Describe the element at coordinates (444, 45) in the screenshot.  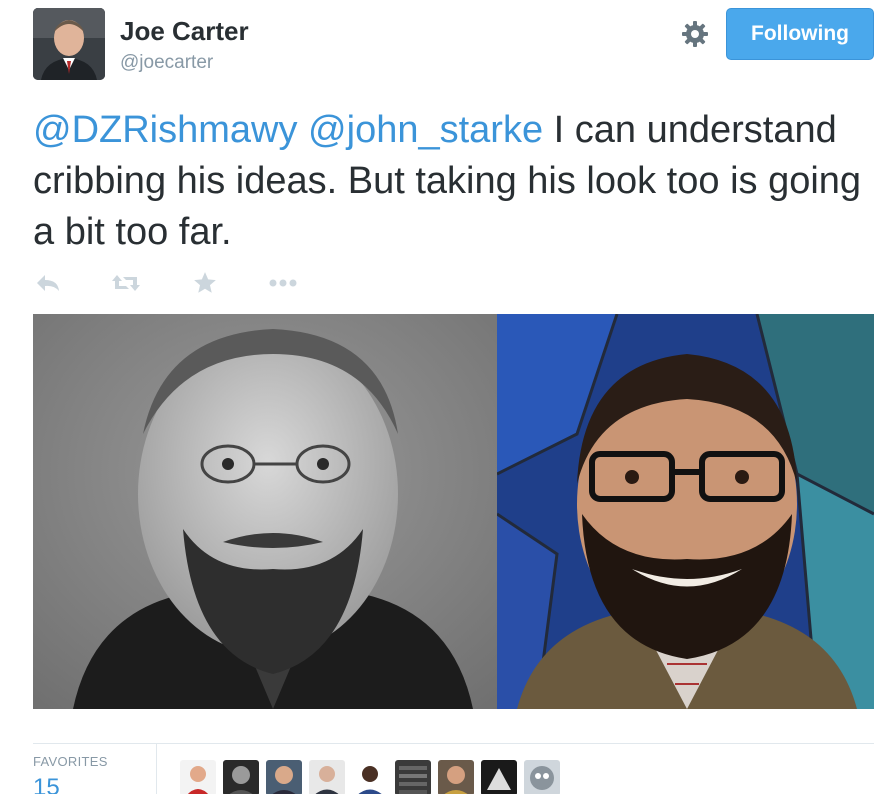
I see `tweet-header: Joe Carter @joecarter Following` at that location.